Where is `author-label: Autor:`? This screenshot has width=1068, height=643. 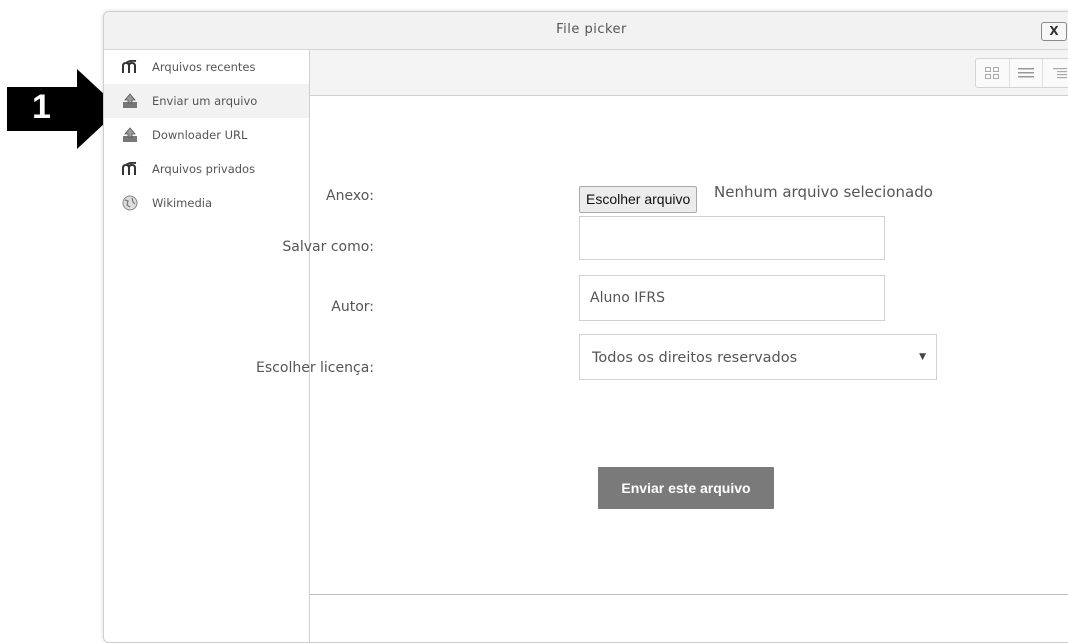
author-label: Autor: is located at coordinates (352, 307).